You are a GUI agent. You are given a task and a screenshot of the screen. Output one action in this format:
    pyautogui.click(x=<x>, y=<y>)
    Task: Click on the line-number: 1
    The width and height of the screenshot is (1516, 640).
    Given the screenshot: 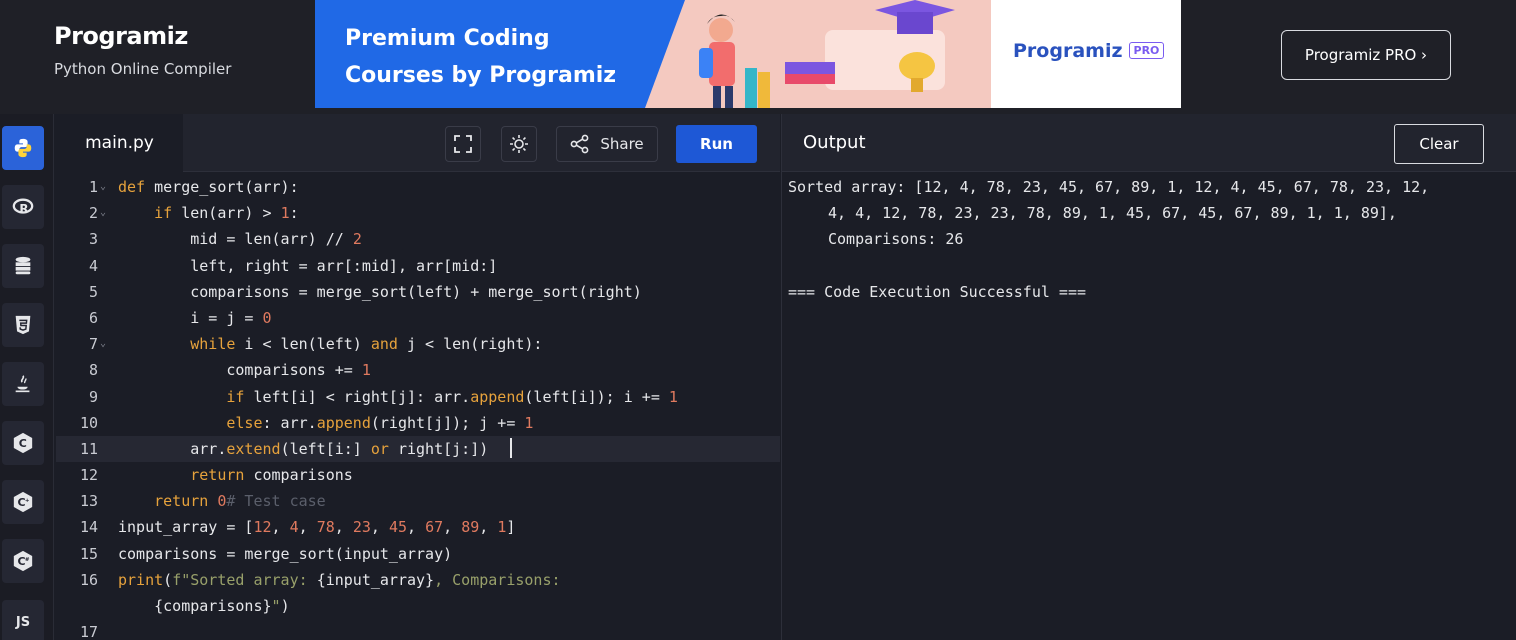 What is the action you would take?
    pyautogui.click(x=93, y=187)
    